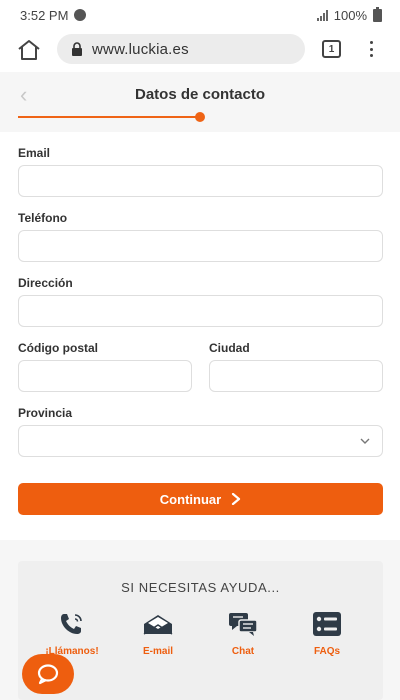 This screenshot has height=700, width=400. I want to click on page-header: ‹ Datos de contacto, so click(200, 96).